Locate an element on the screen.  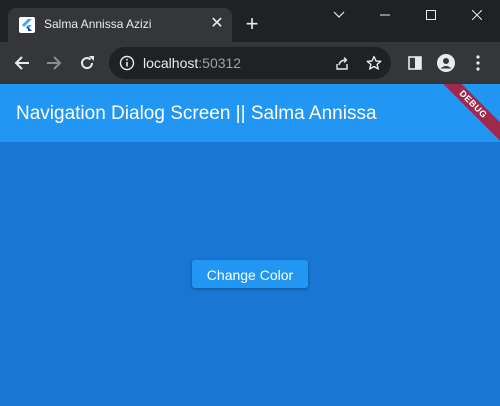
browser-toolbar: localhost:50312 is located at coordinates (250, 63).